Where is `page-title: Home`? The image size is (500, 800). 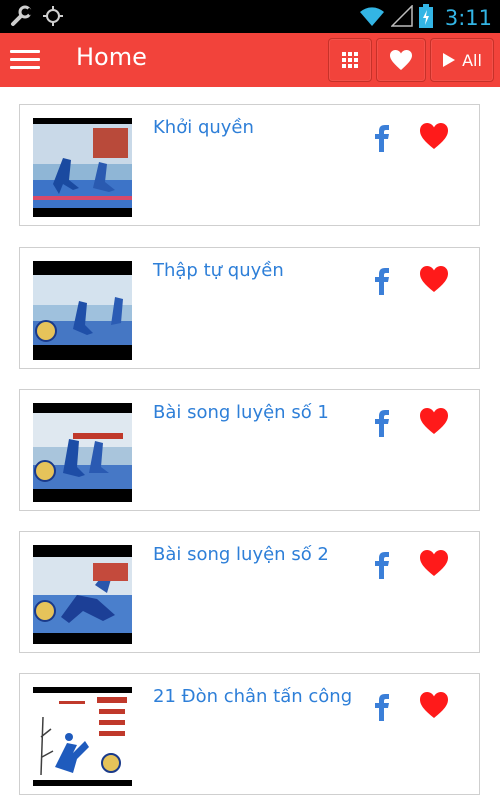
page-title: Home is located at coordinates (111, 57).